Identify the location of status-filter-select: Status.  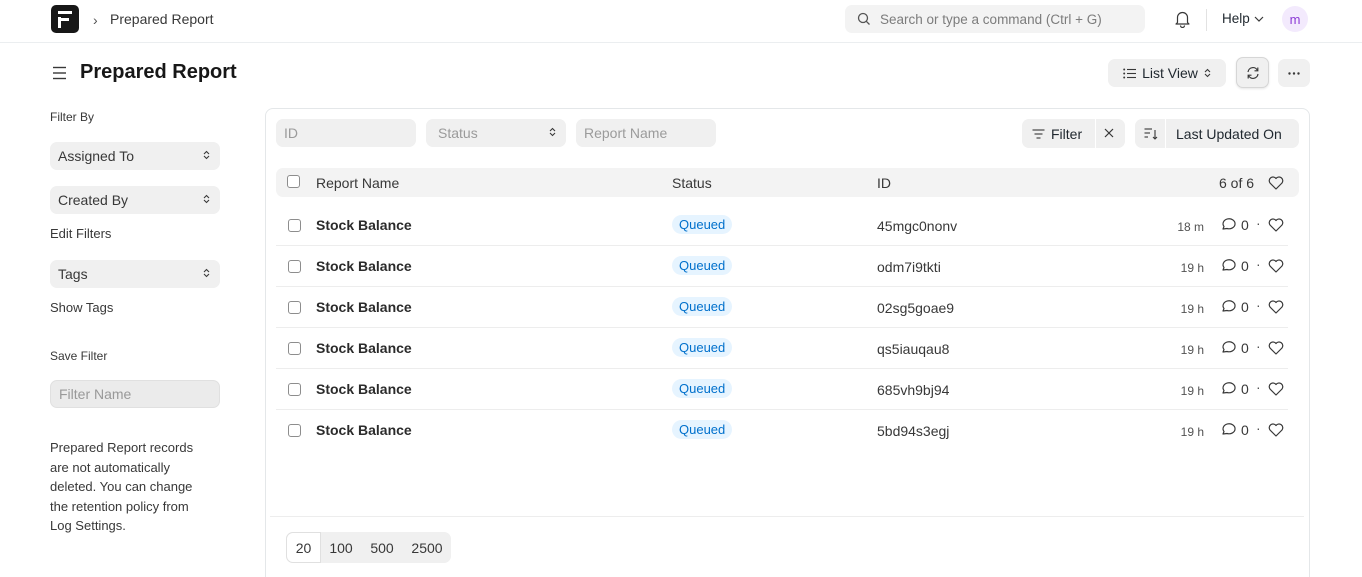
(496, 133).